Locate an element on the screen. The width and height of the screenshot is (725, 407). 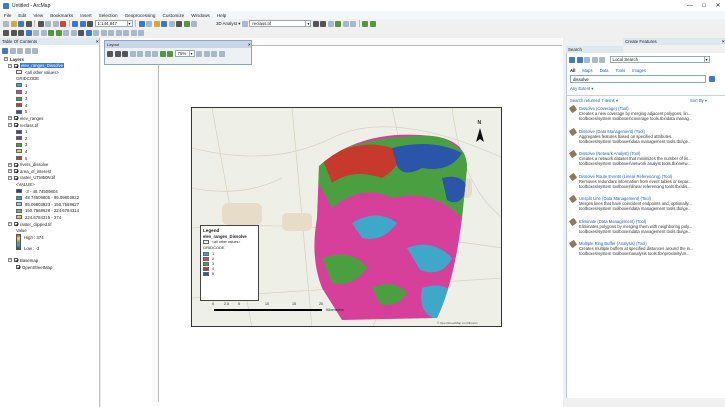
expand-toggle-icon: + is located at coordinates (10, 171).